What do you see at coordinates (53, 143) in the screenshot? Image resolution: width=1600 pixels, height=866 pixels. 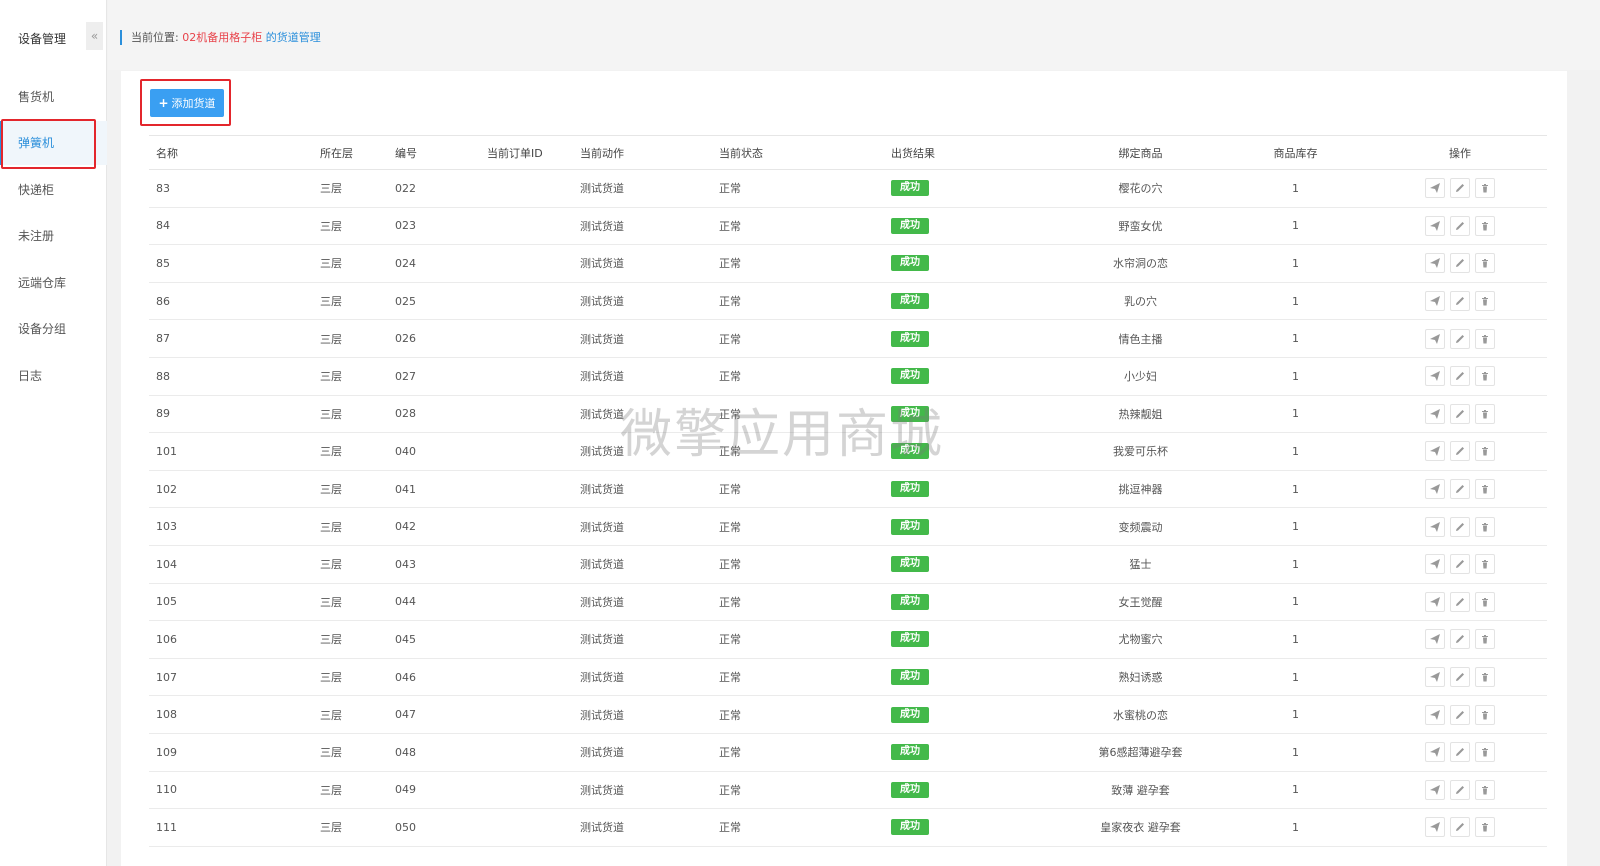 I see `sidebar-item-spring-machine: 弹簧机` at bounding box center [53, 143].